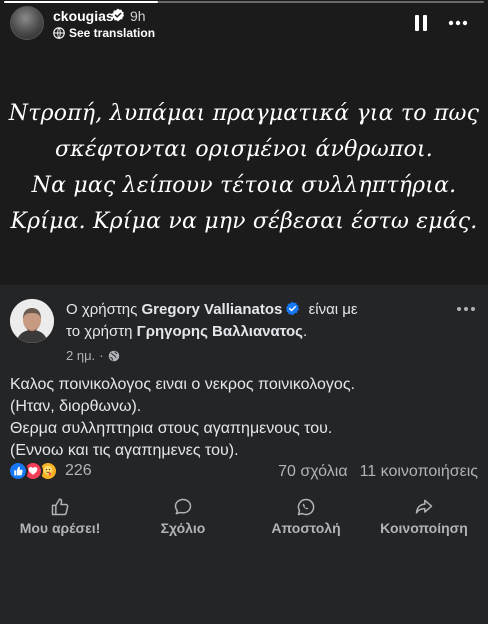 This screenshot has height=624, width=488. What do you see at coordinates (220, 331) in the screenshot?
I see `tagged-user-name: Γρηγορης Βαλλιανατος` at bounding box center [220, 331].